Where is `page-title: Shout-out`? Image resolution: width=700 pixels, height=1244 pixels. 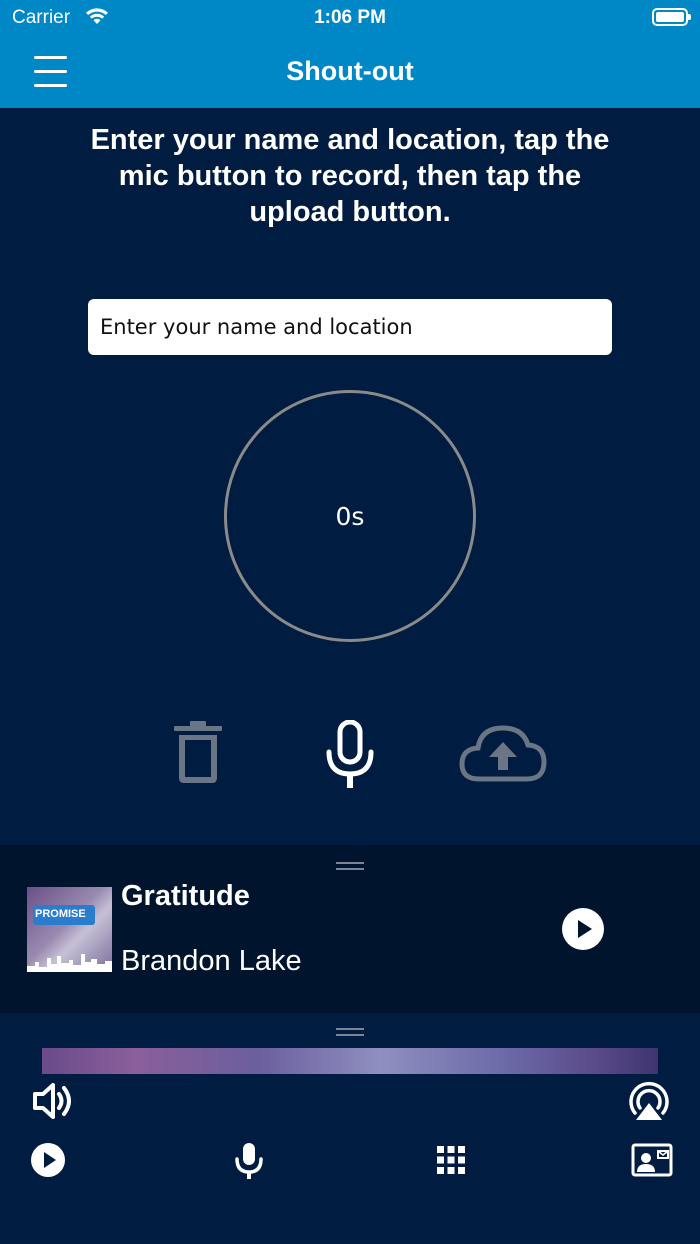
page-title: Shout-out is located at coordinates (350, 71).